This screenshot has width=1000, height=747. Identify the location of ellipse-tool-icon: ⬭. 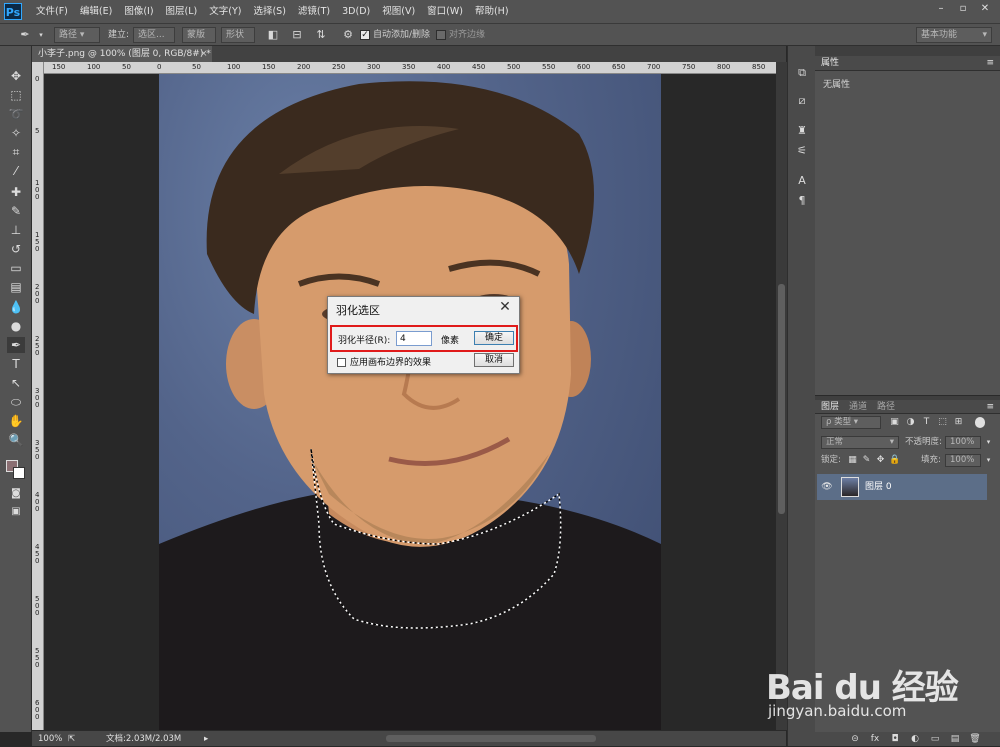
(16, 402).